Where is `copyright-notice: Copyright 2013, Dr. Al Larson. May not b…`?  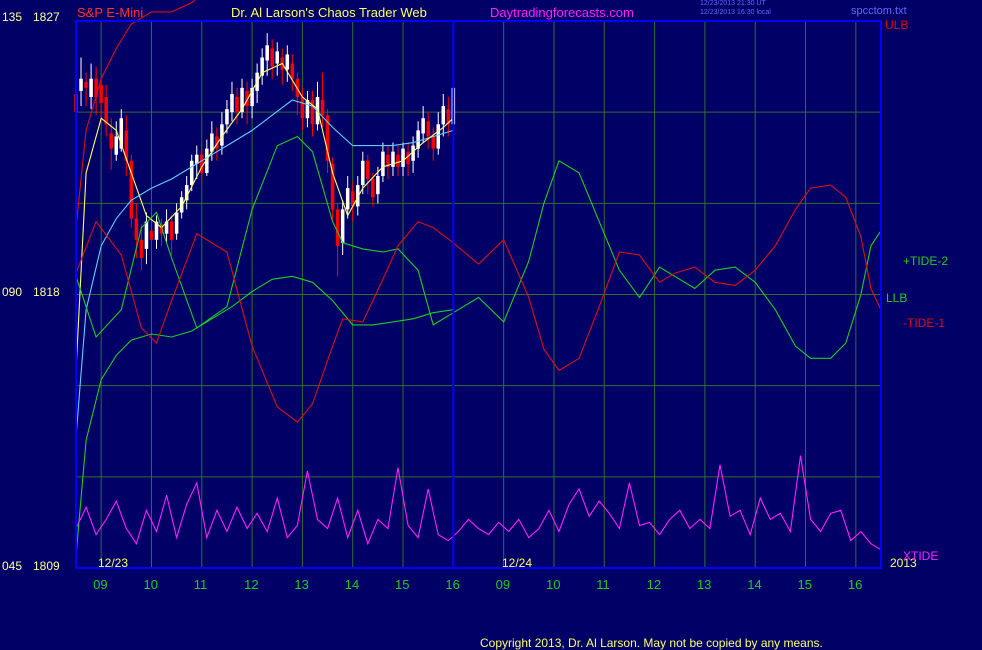
copyright-notice: Copyright 2013, Dr. Al Larson. May not b… is located at coordinates (651, 643).